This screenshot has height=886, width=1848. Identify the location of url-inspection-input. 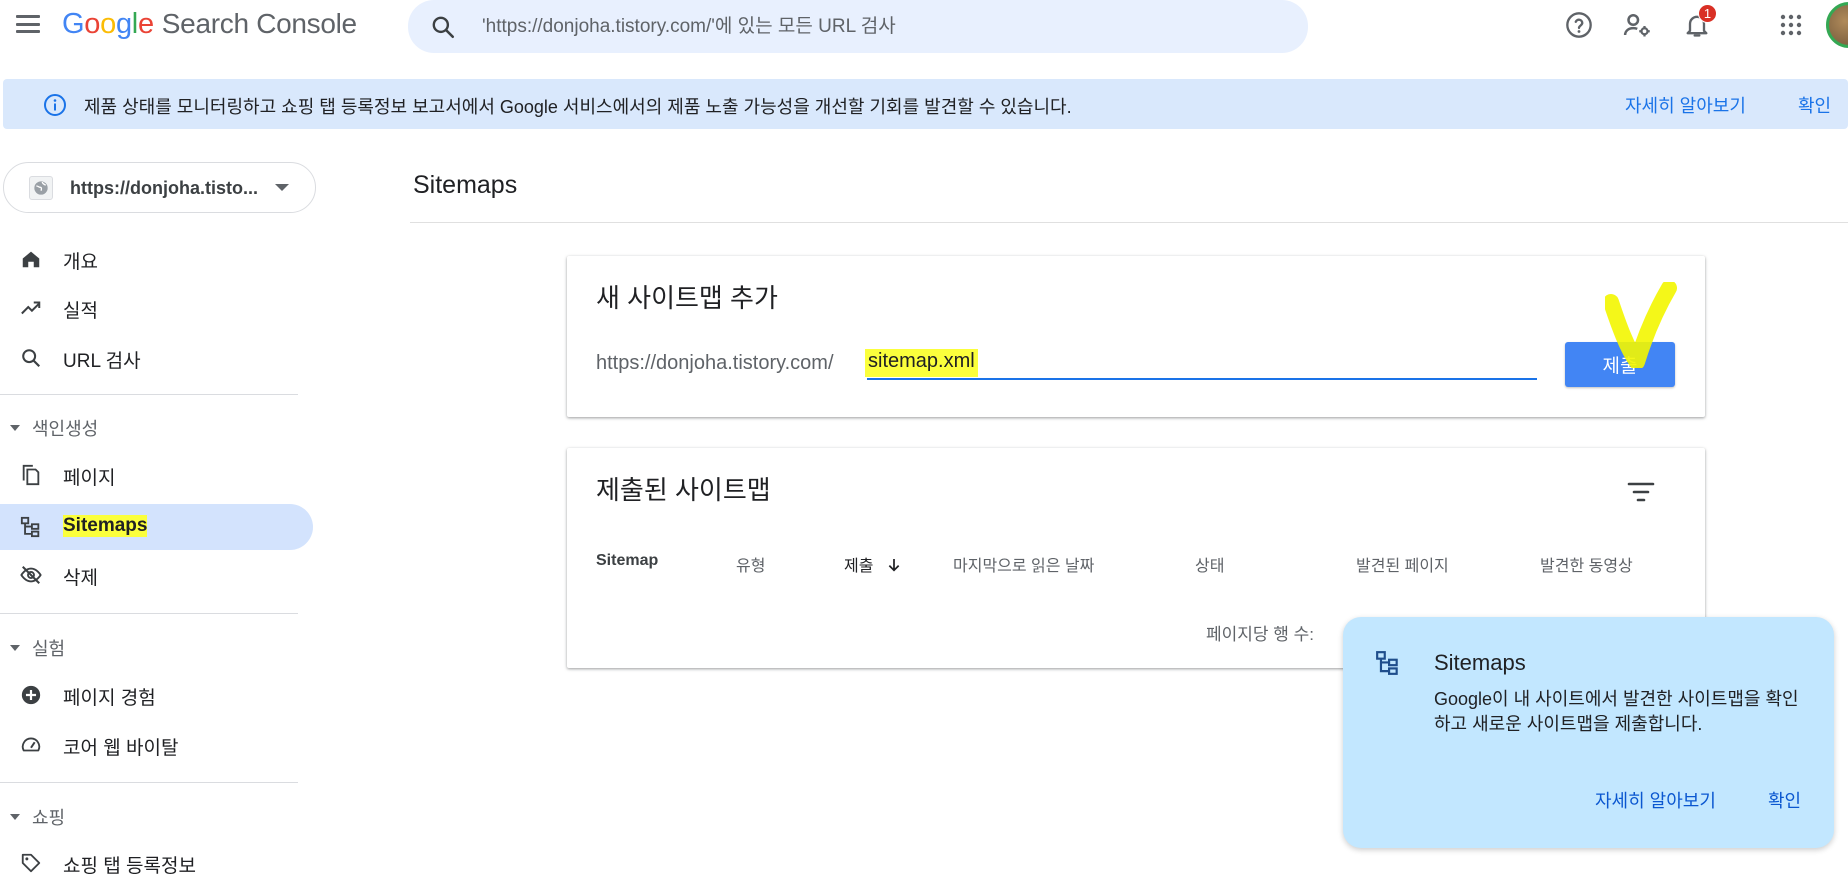
(862, 26).